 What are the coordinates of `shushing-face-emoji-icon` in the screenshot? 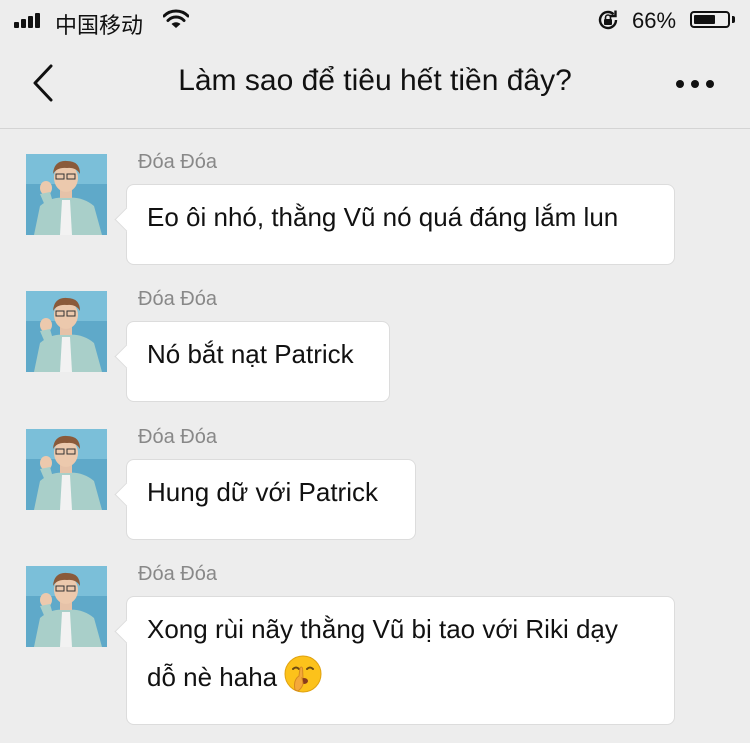 It's located at (303, 674).